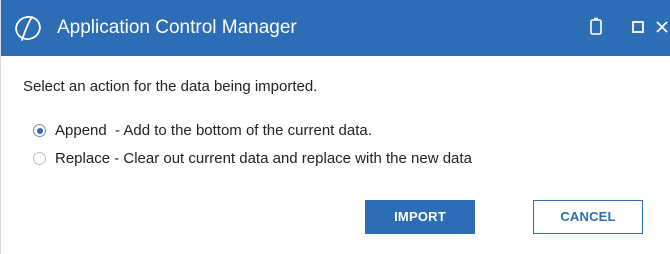  I want to click on minimize-icon, so click(596, 27).